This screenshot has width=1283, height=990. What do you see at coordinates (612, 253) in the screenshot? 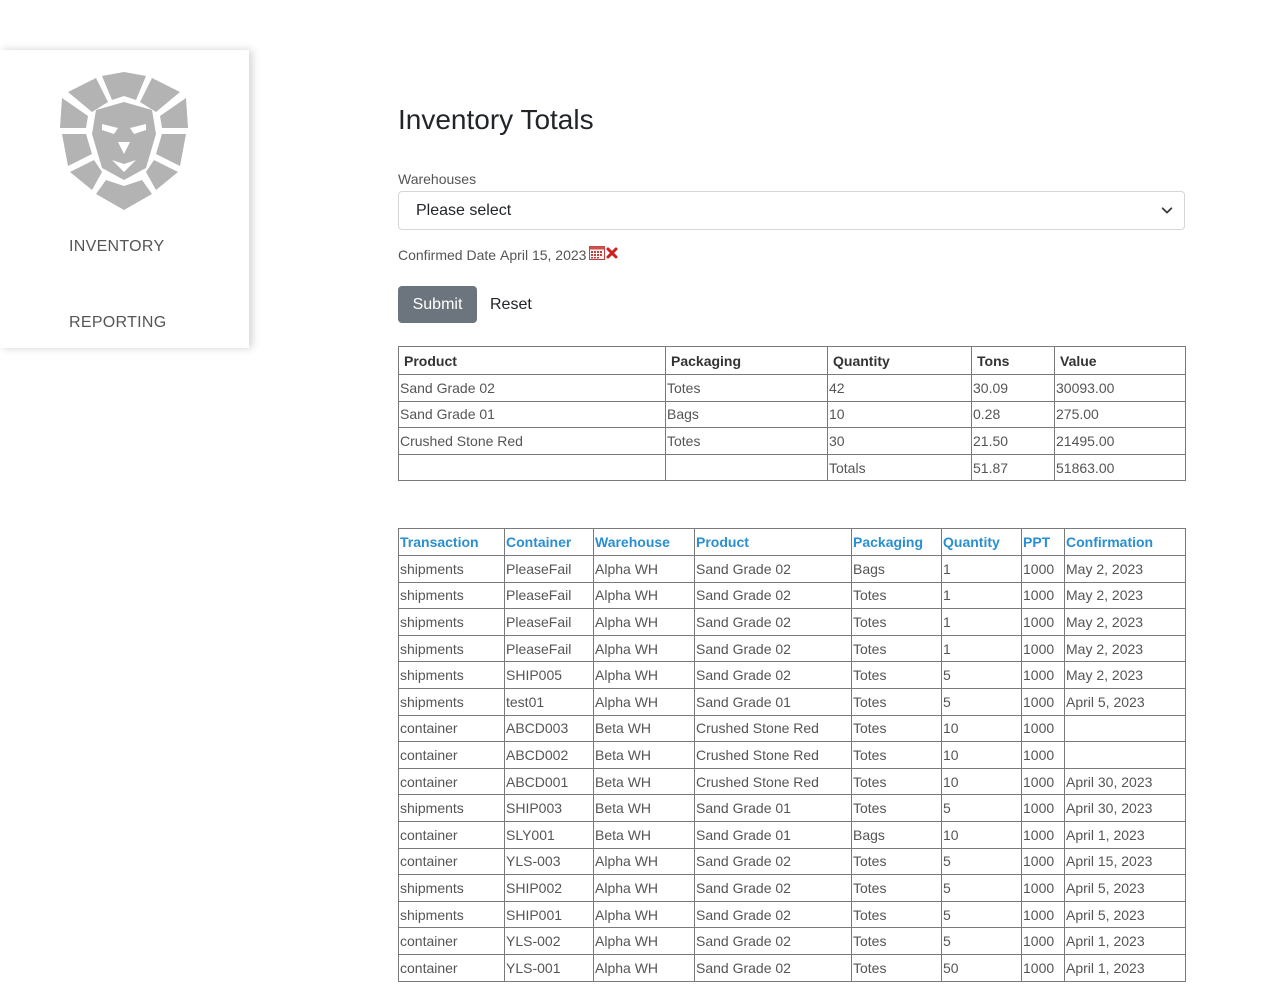
I see `clear-date-icon` at bounding box center [612, 253].